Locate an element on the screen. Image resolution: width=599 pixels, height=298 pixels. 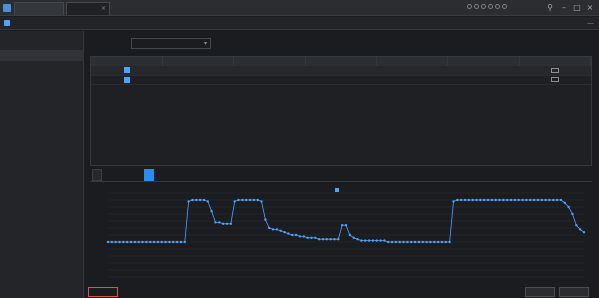
chart-legend is located at coordinates (338, 189).